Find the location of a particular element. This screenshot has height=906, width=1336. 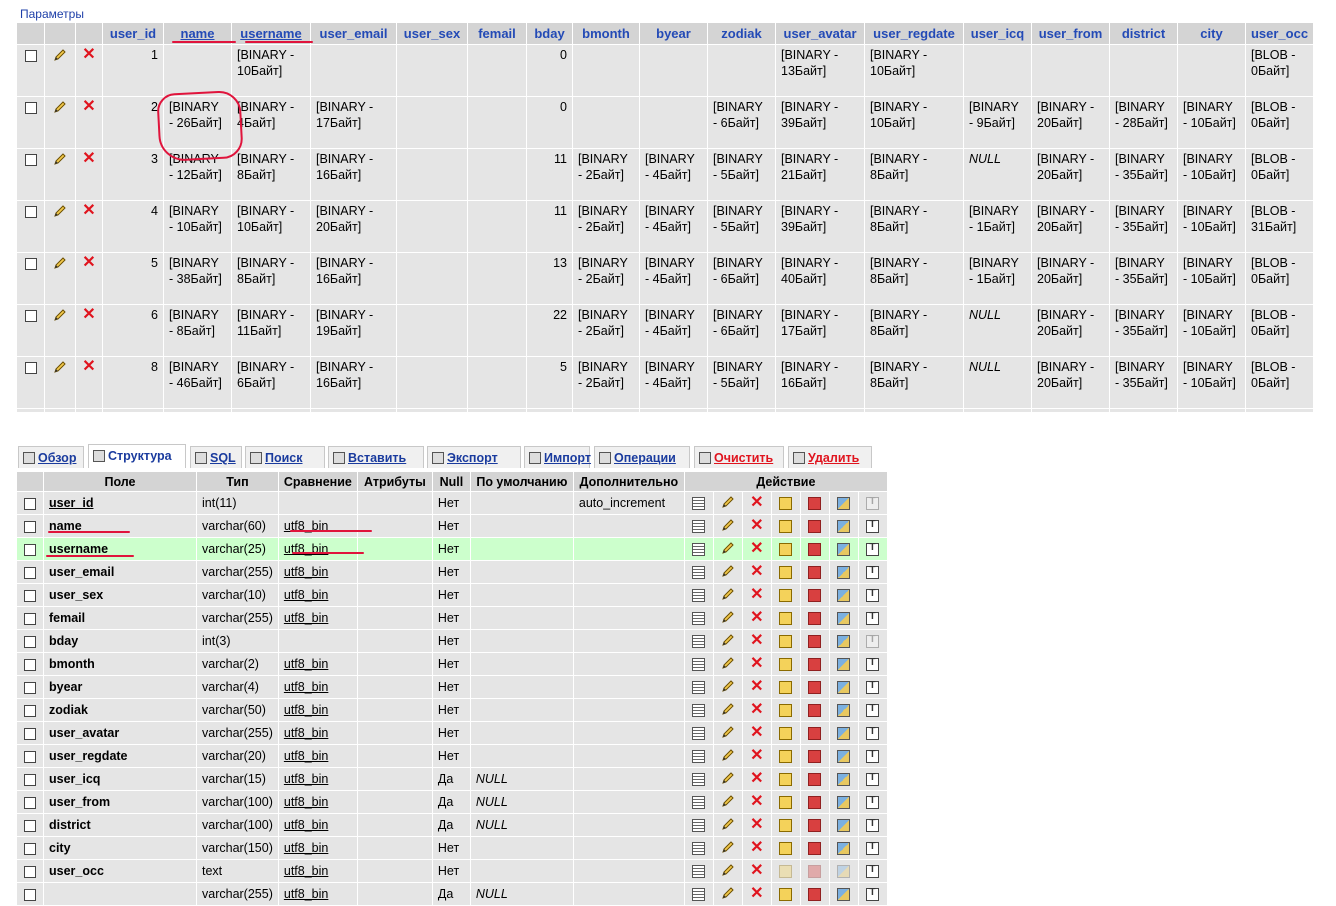

tab-export: Экспорт is located at coordinates (474, 457).